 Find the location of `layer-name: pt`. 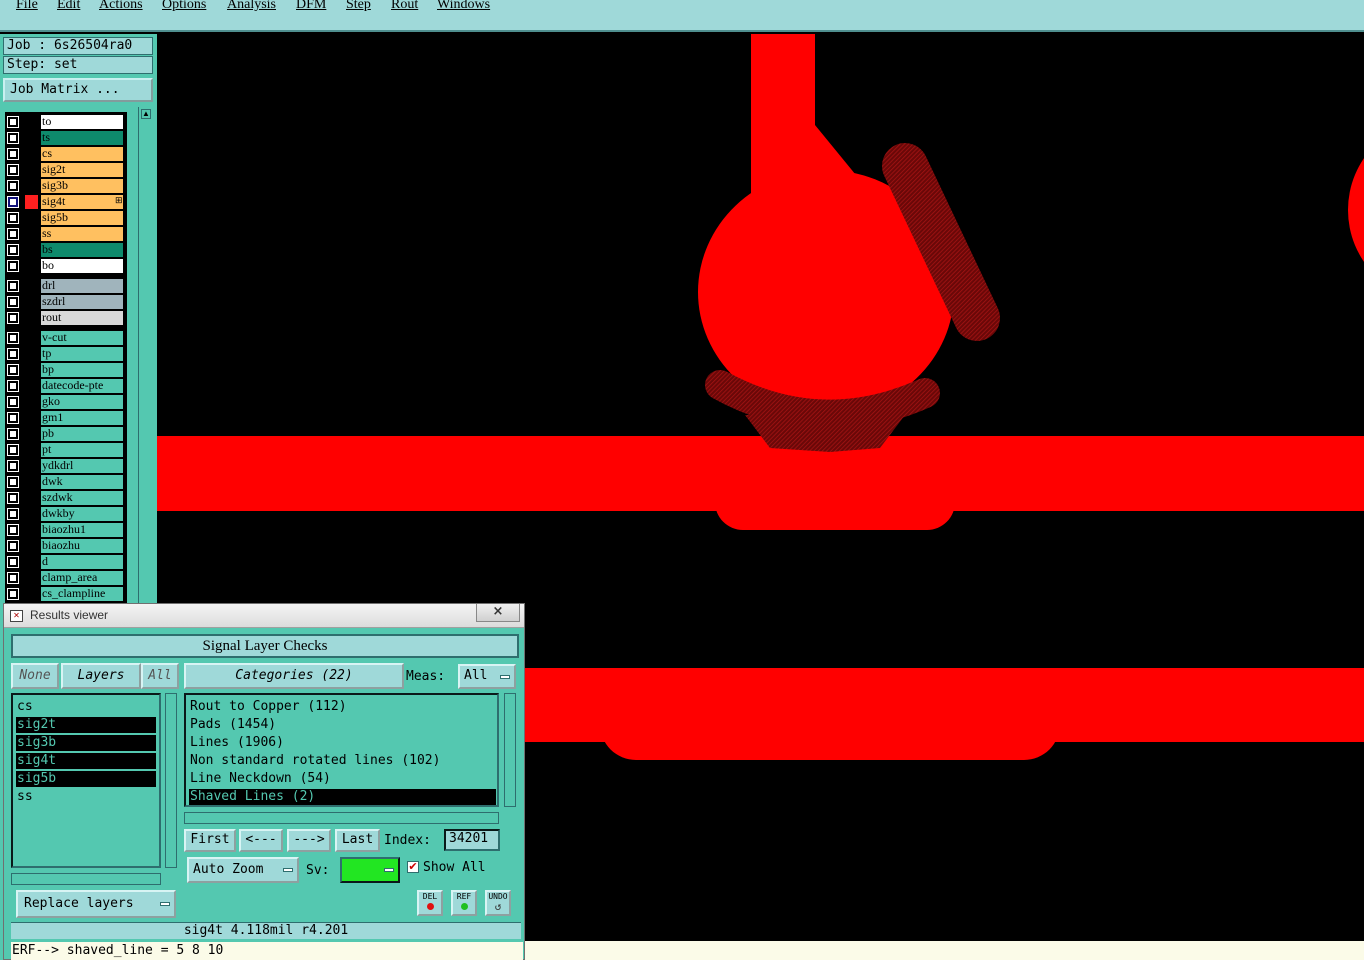

layer-name: pt is located at coordinates (82, 450).